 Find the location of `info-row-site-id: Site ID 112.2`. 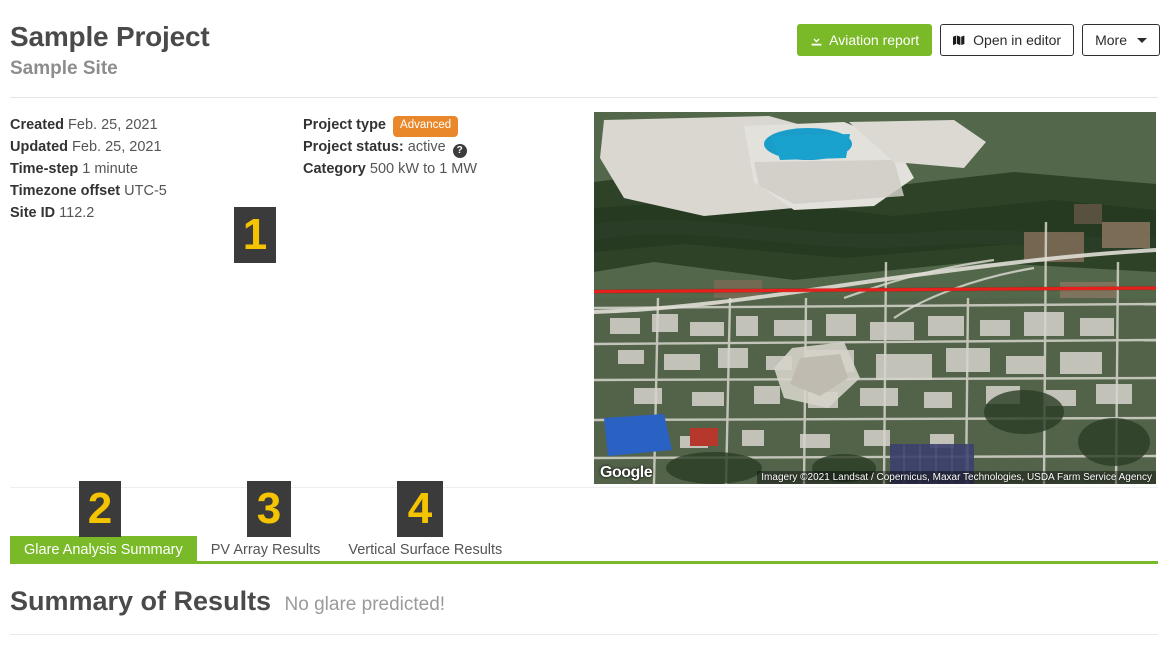

info-row-site-id: Site ID 112.2 is located at coordinates (88, 214).